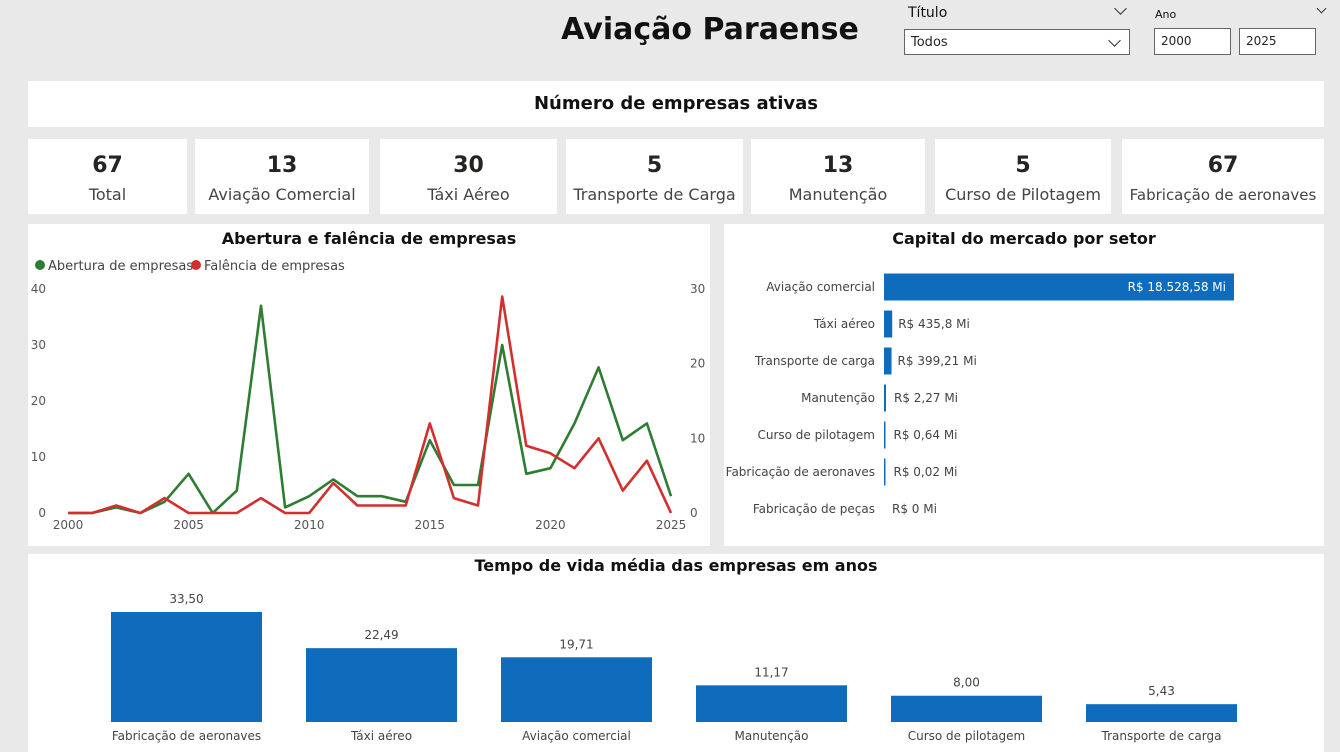 This screenshot has height=752, width=1340. Describe the element at coordinates (914, 509) in the screenshot. I see `data-label: R$ 0 Mi` at that location.